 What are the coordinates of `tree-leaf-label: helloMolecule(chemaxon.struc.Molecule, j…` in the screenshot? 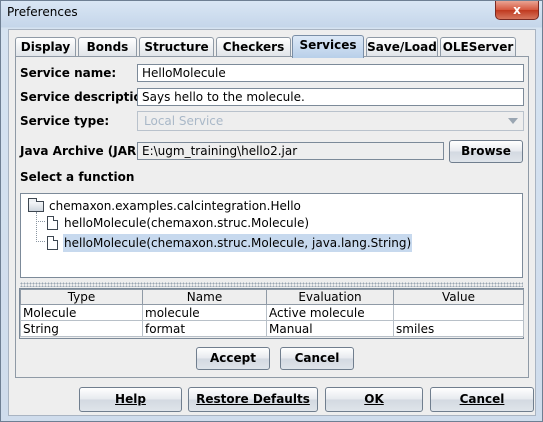 It's located at (238, 243).